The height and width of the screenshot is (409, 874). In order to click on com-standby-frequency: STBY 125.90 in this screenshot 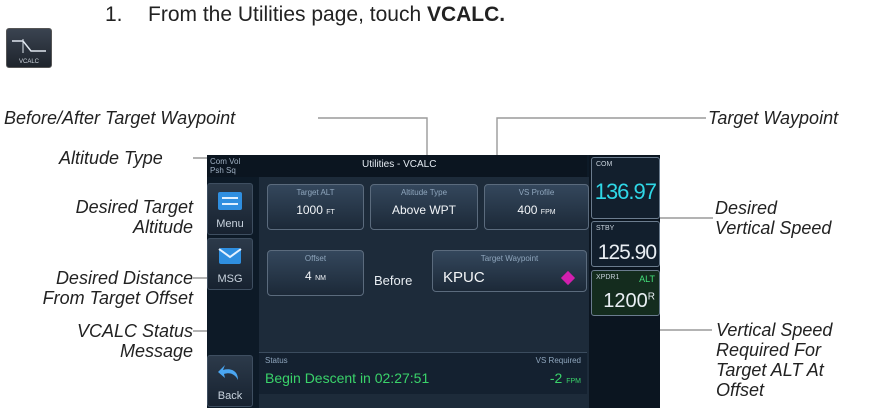, I will do `click(625, 244)`.